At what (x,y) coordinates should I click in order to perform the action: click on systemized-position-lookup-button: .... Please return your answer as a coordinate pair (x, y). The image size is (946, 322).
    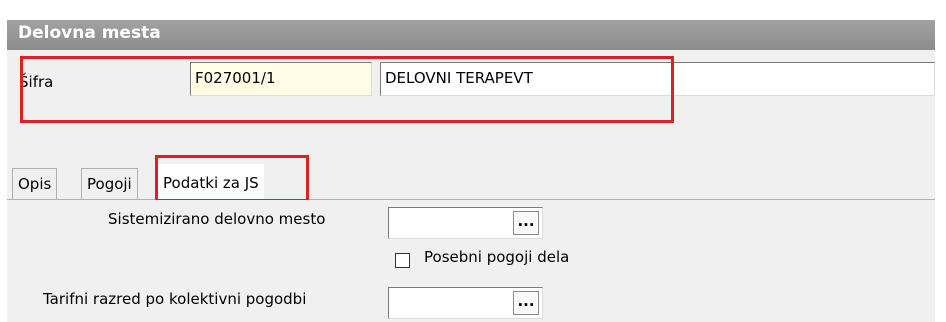
    Looking at the image, I should click on (526, 223).